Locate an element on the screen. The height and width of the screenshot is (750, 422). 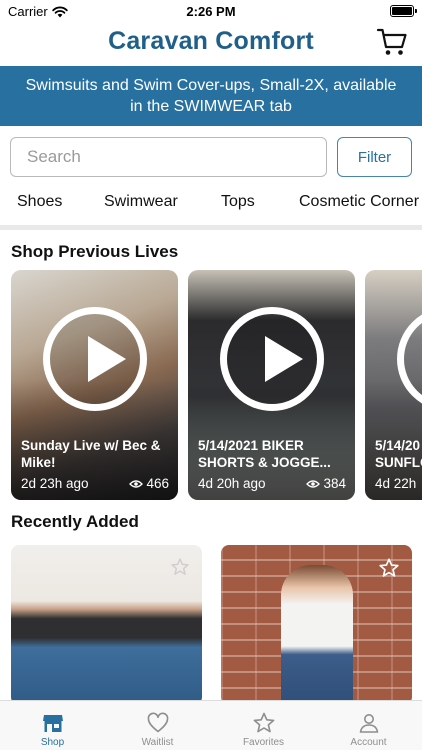
tab-label: Favorites is located at coordinates (263, 742).